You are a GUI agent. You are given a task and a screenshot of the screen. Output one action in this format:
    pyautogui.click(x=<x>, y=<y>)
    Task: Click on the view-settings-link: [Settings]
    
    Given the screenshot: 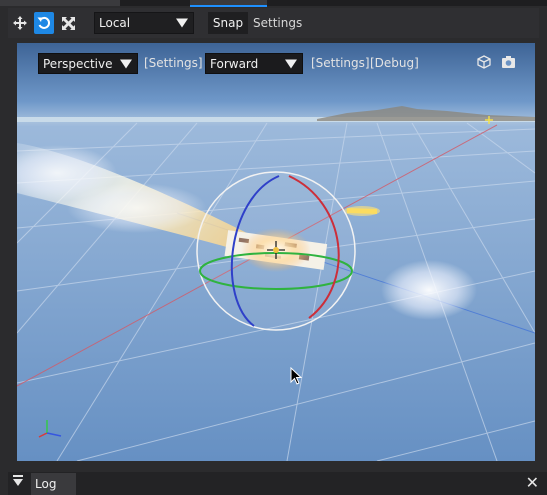 What is the action you would take?
    pyautogui.click(x=340, y=63)
    